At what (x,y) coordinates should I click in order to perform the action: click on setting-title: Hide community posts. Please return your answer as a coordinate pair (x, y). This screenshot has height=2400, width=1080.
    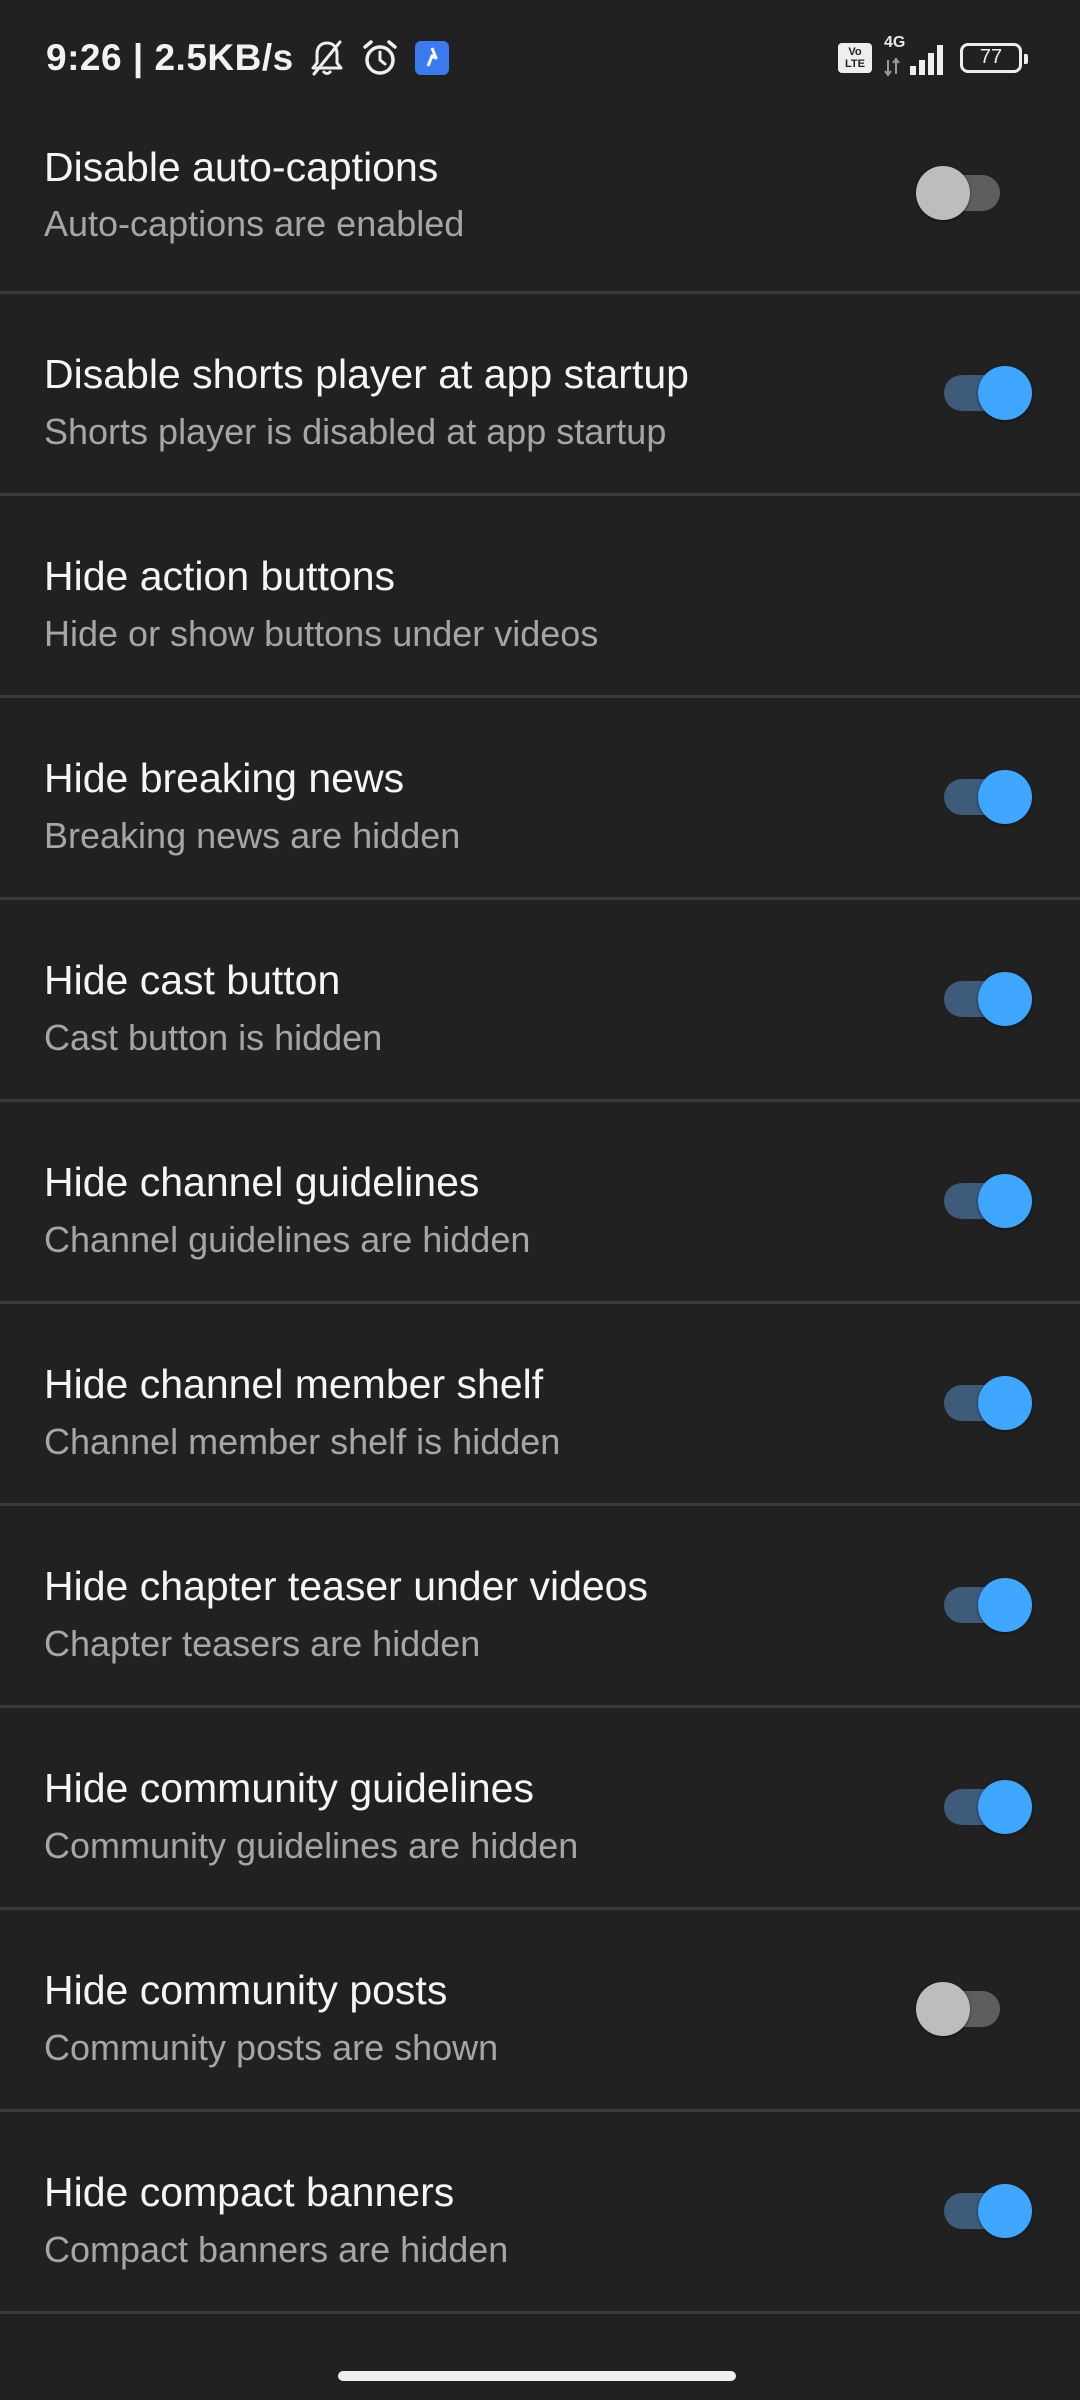
    Looking at the image, I should click on (246, 1990).